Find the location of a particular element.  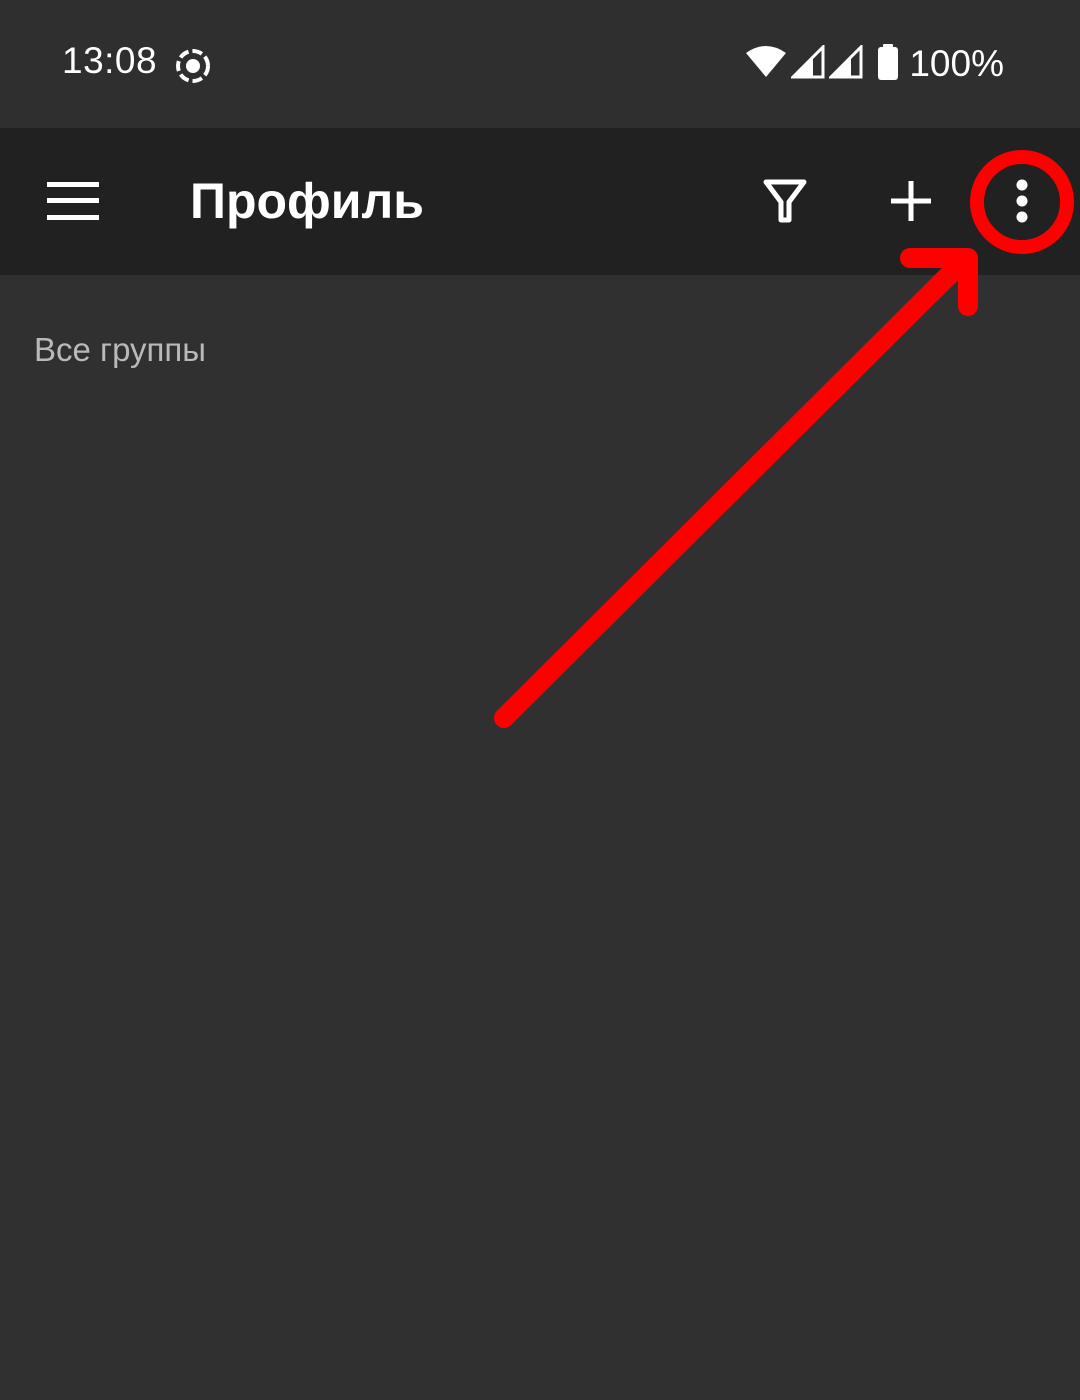

screen-record-icon is located at coordinates (193, 66).